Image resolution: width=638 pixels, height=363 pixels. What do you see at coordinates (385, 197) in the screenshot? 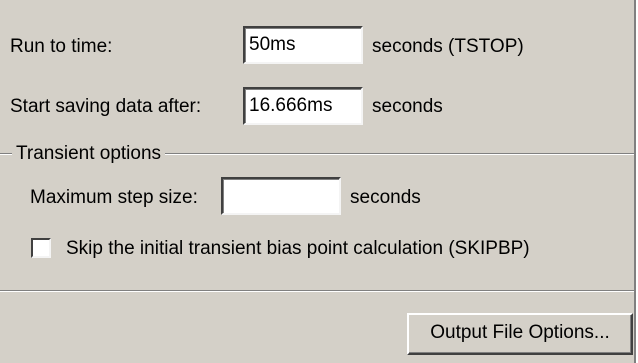
I see `max-step-size-unit: seconds` at bounding box center [385, 197].